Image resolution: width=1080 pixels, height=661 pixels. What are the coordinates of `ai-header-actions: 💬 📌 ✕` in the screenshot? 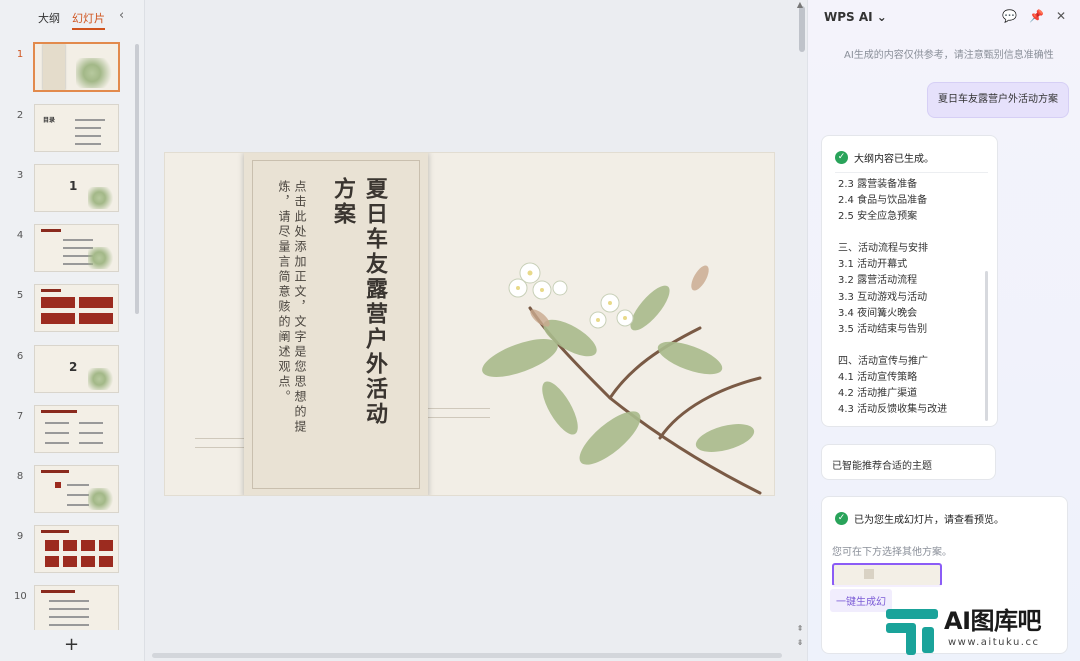 It's located at (1034, 16).